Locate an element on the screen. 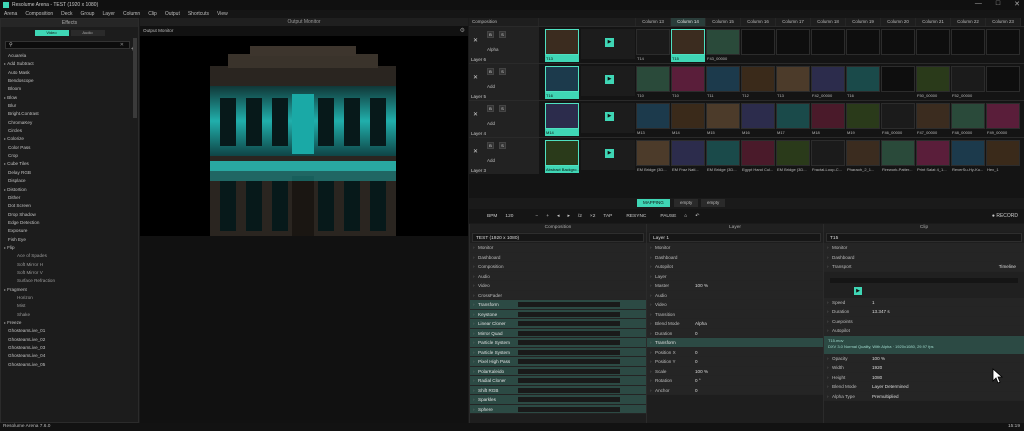 This screenshot has height=431, width=1024. column-header: Column 20 is located at coordinates (898, 22).